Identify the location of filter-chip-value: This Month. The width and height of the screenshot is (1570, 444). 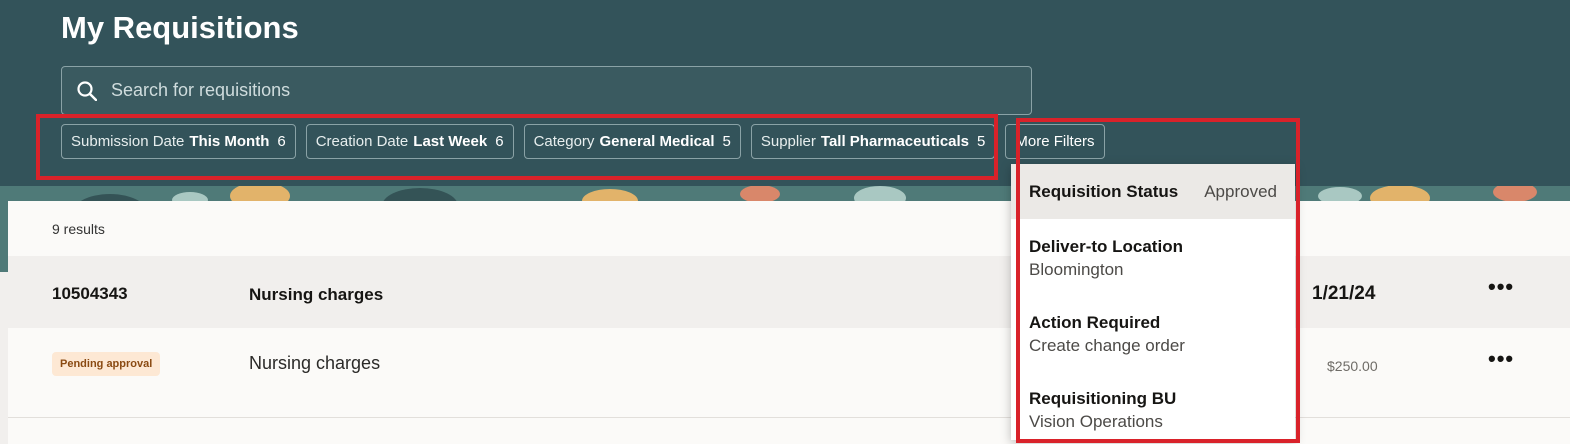
(229, 141).